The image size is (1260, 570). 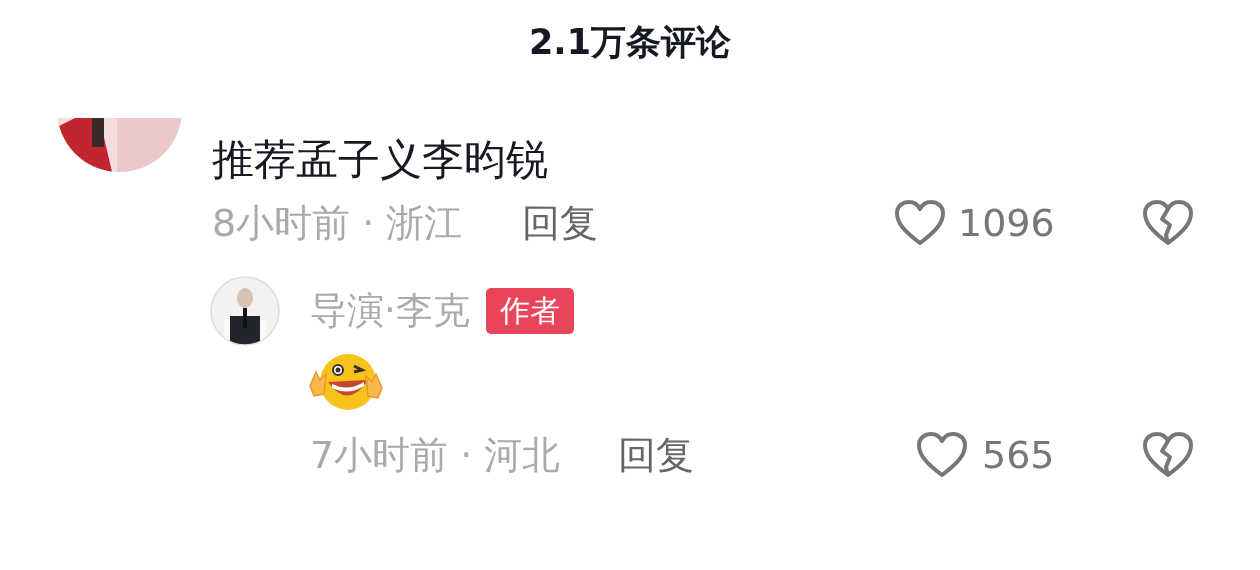 What do you see at coordinates (435, 455) in the screenshot?
I see `reply-time-location: 7小时前 · 河北` at bounding box center [435, 455].